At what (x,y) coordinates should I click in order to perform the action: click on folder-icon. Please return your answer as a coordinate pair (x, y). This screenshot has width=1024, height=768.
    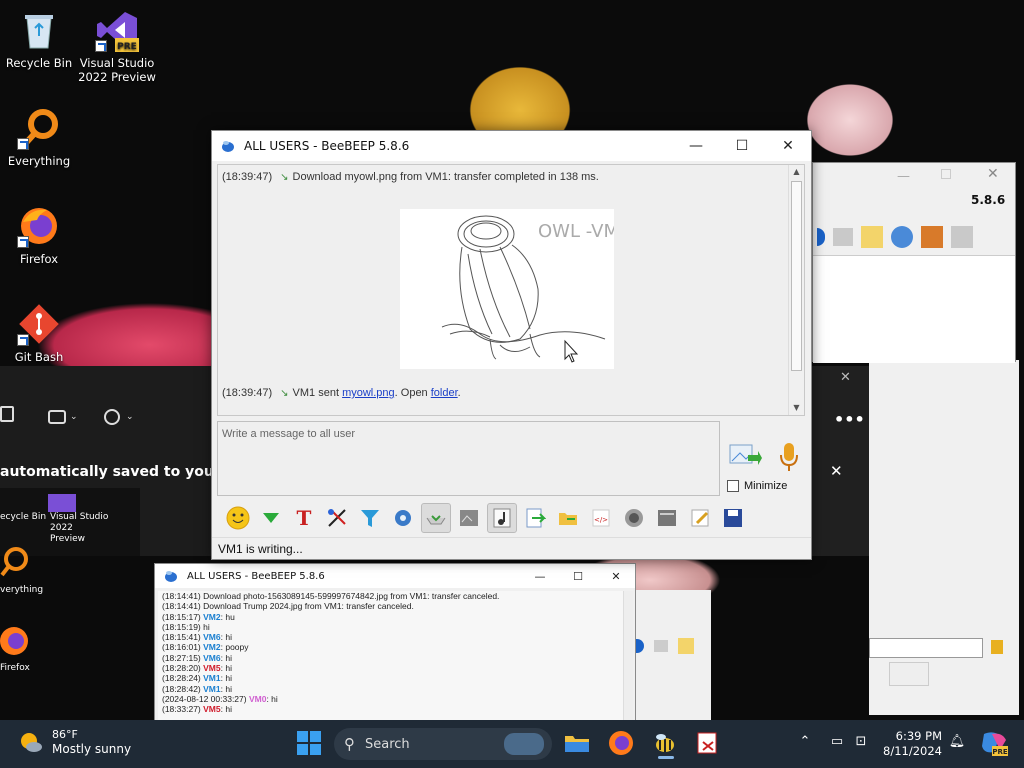
    Looking at the image, I should click on (568, 519).